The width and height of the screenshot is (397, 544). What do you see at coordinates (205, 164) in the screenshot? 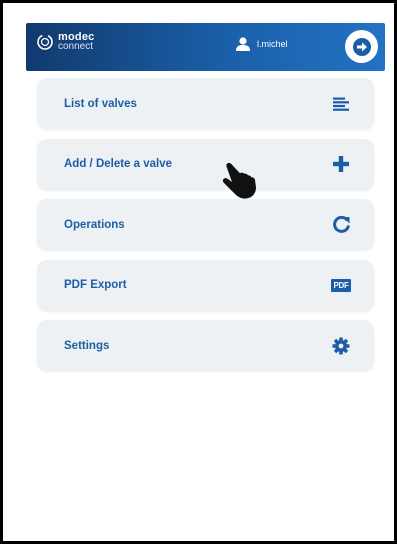
I see `menu-item-add-delete-valve: Add / Delete a valve` at bounding box center [205, 164].